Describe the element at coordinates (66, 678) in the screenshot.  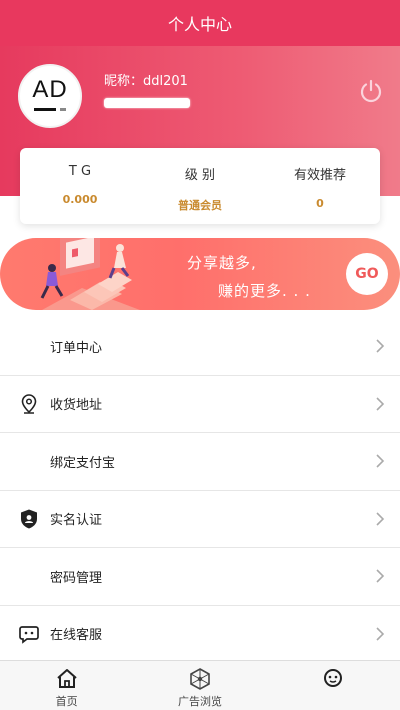
I see `home-icon` at that location.